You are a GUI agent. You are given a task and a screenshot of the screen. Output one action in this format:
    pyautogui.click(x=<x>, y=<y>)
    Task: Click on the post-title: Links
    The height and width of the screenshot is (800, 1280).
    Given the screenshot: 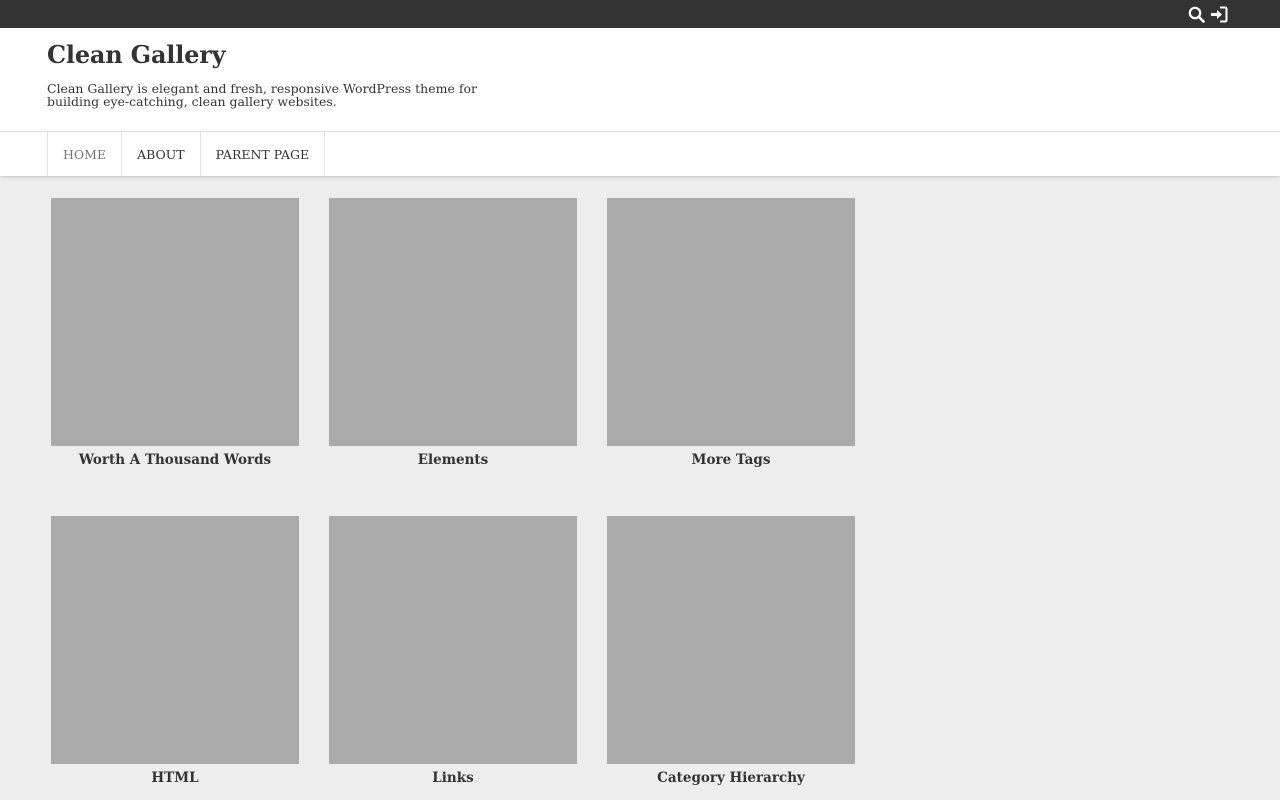 What is the action you would take?
    pyautogui.click(x=453, y=778)
    